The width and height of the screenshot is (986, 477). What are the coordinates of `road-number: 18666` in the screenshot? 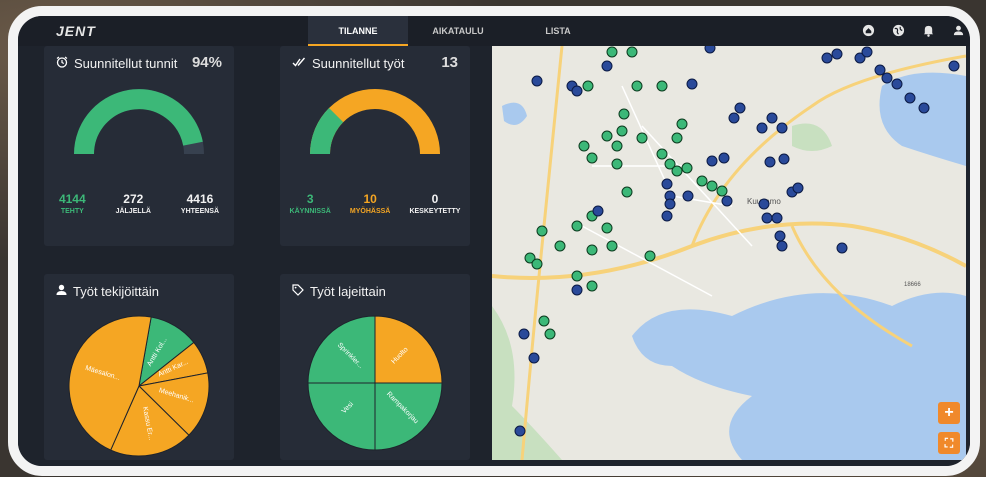 It's located at (912, 285).